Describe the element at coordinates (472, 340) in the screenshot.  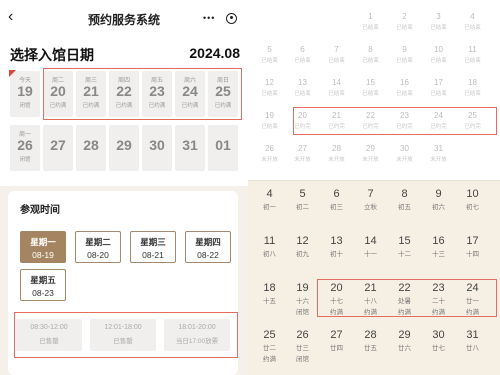
I see `calendar-day: 31 廿八` at that location.